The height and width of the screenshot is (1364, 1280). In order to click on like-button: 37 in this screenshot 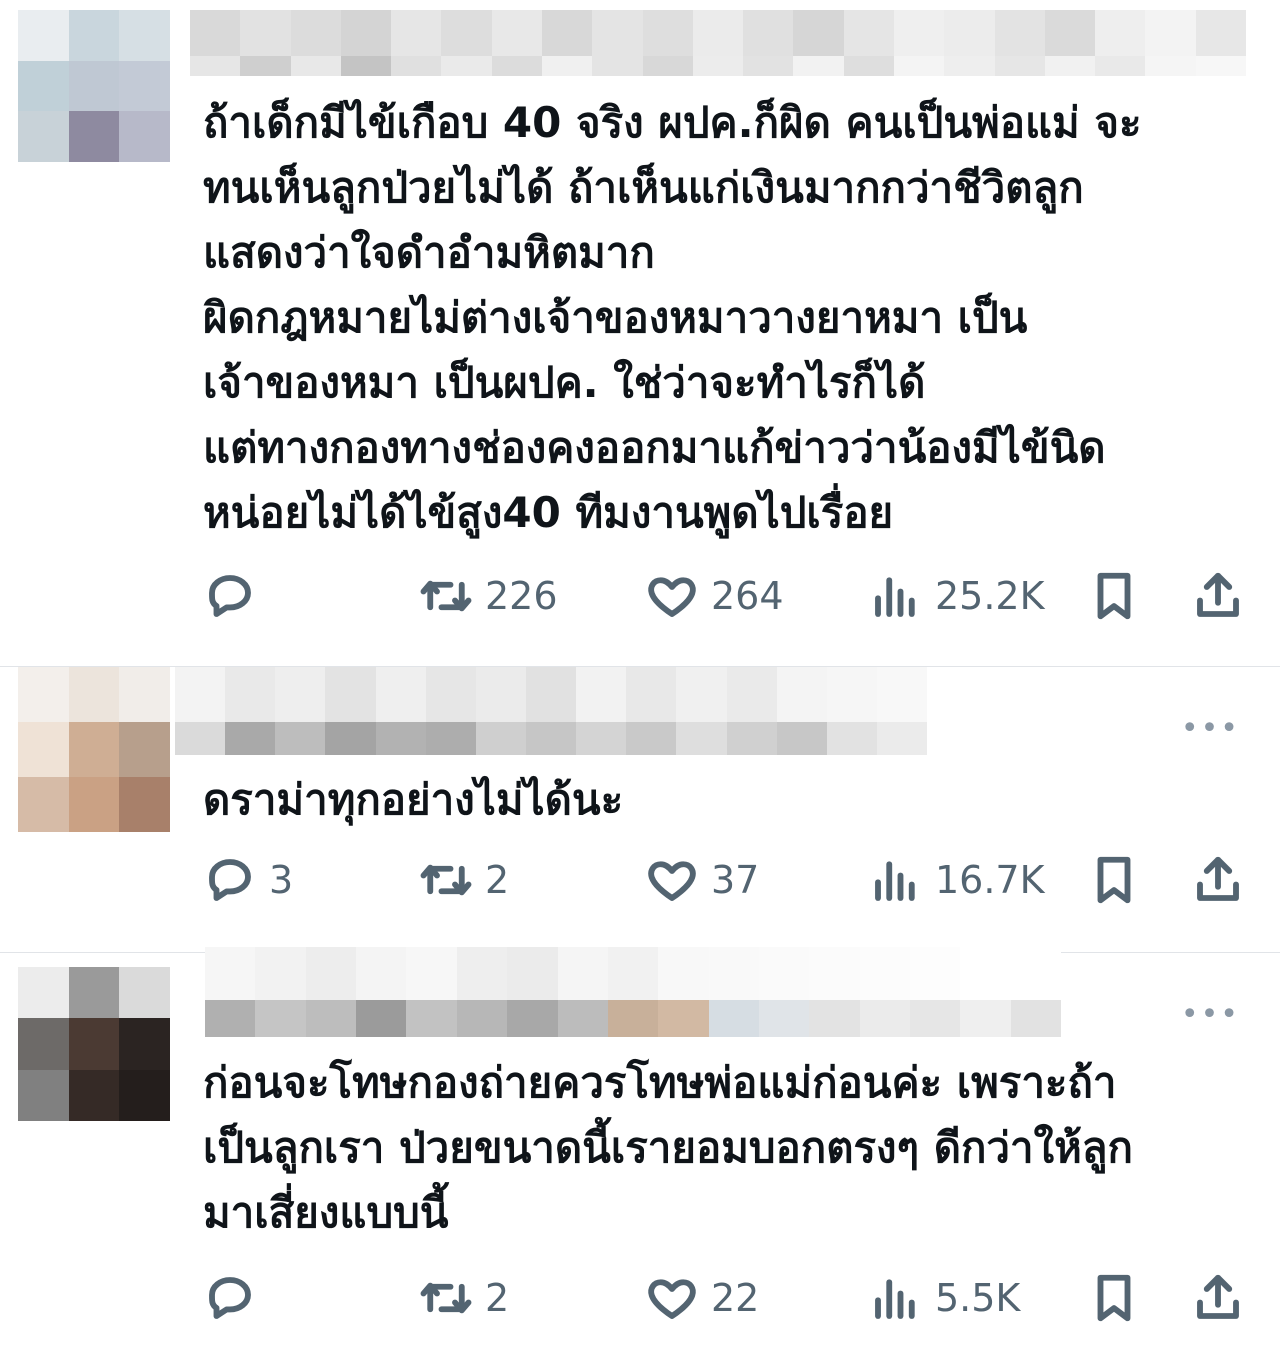, I will do `click(702, 880)`.